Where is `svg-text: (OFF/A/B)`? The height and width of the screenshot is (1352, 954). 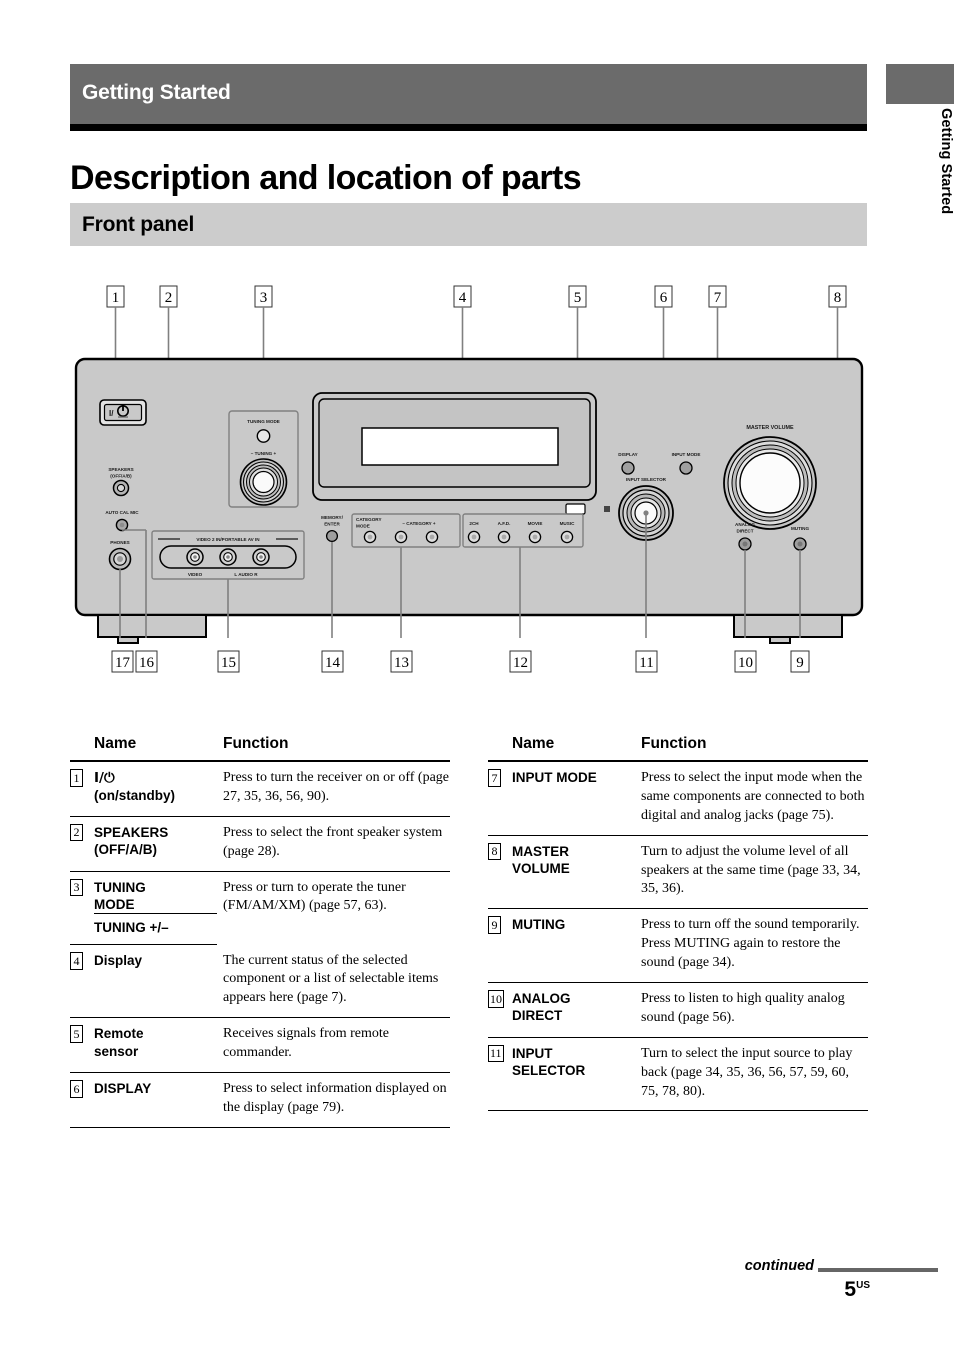 svg-text: (OFF/A/B) is located at coordinates (121, 476).